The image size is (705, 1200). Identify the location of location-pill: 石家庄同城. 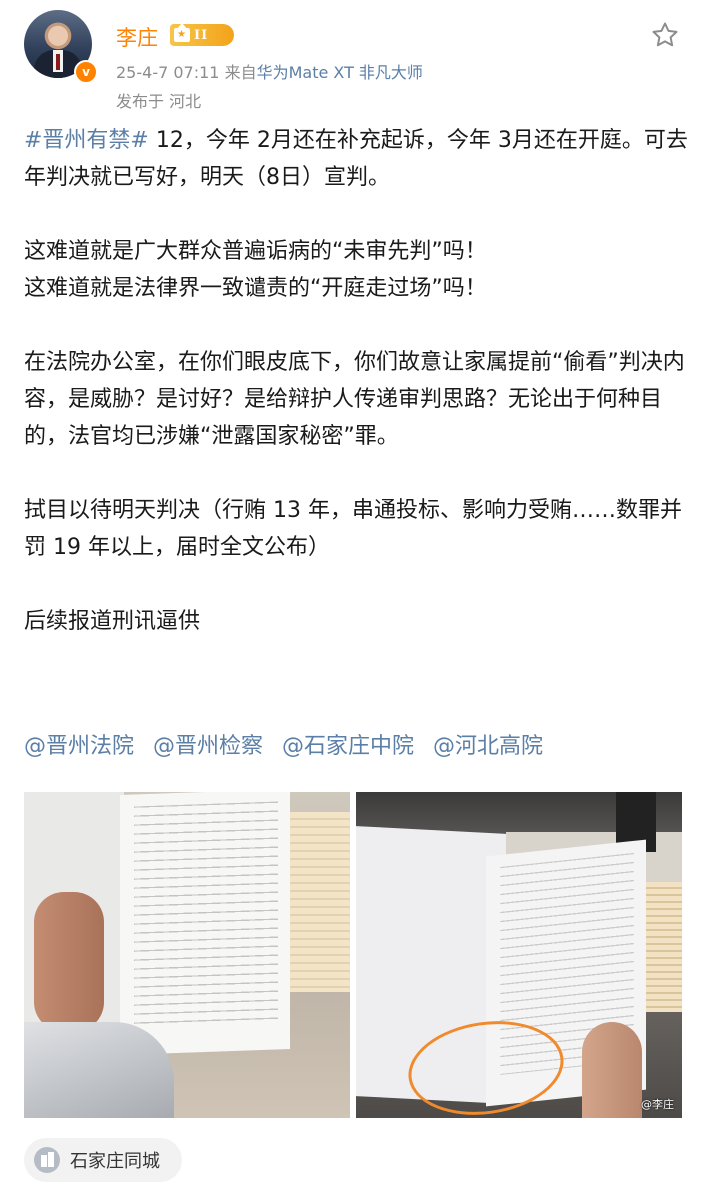
(103, 1160).